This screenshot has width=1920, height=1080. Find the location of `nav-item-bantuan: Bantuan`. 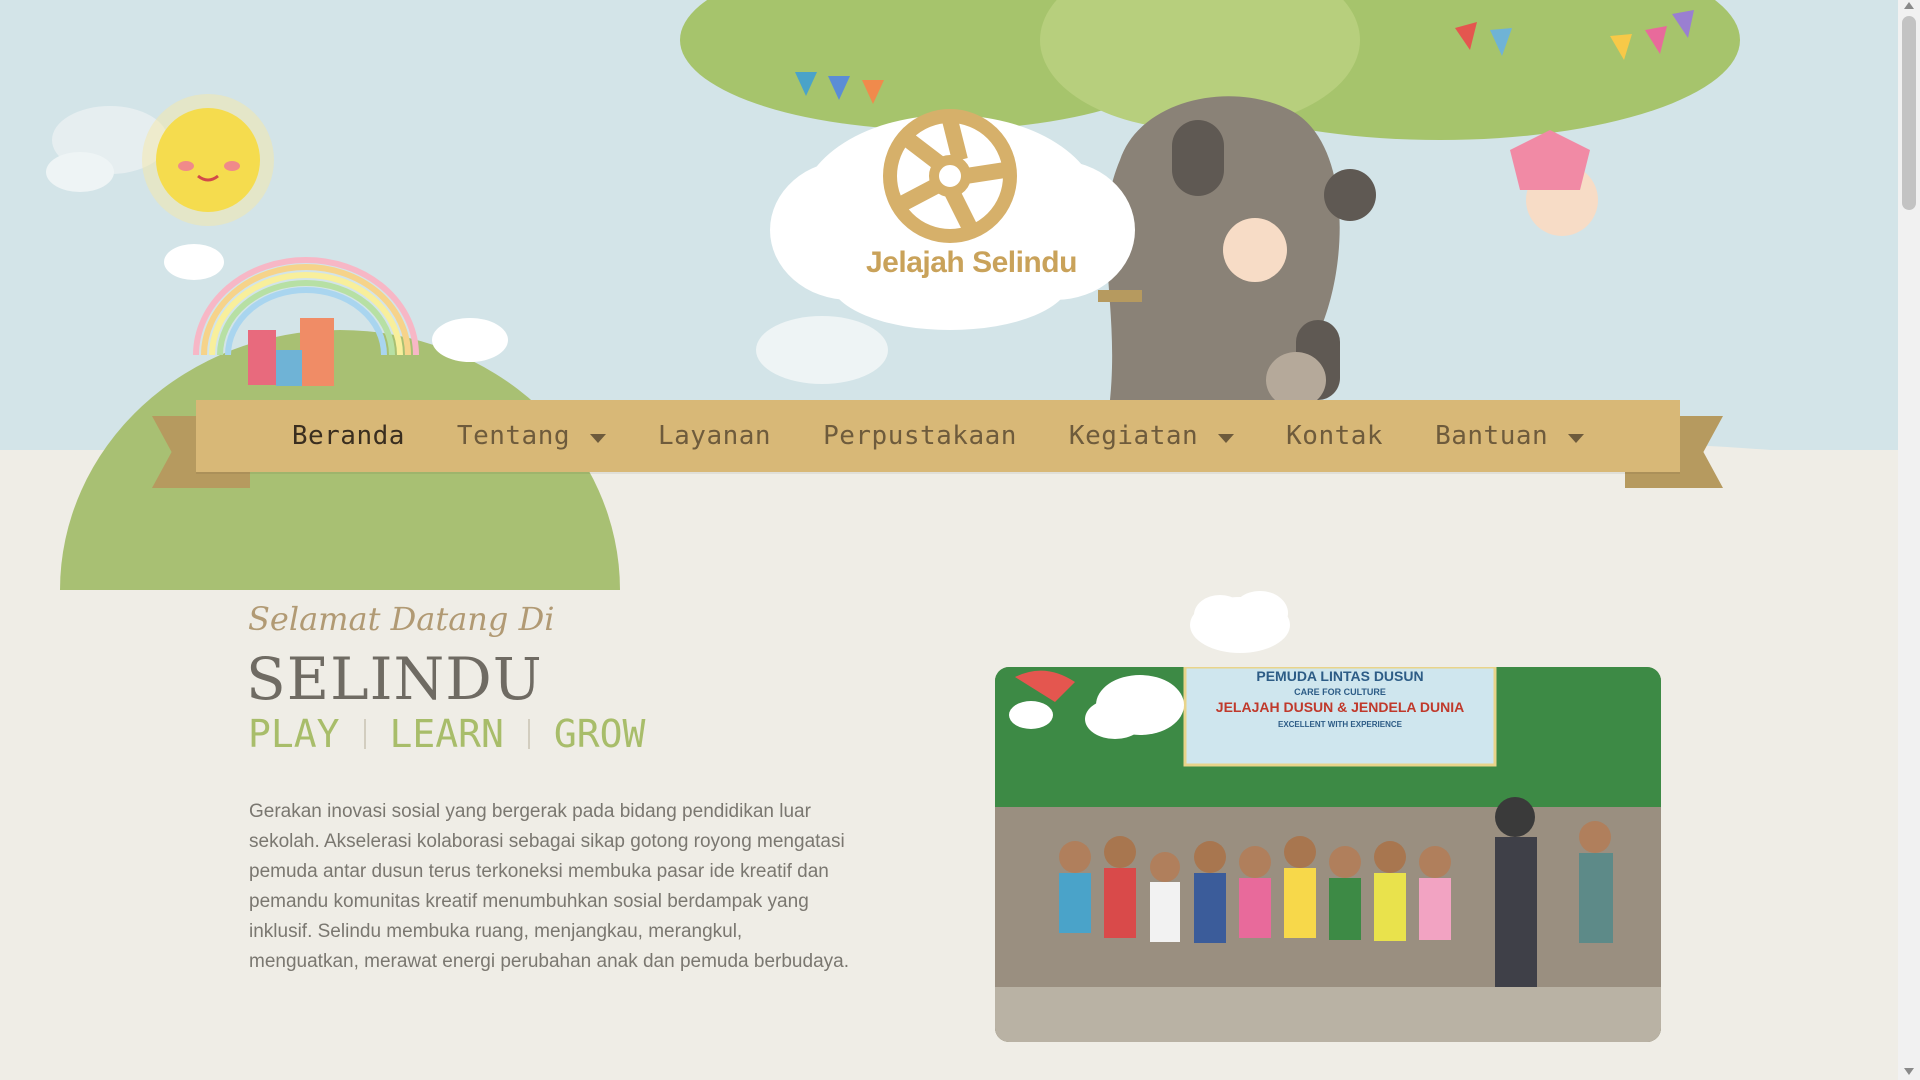

nav-item-bantuan: Bantuan is located at coordinates (1509, 436).